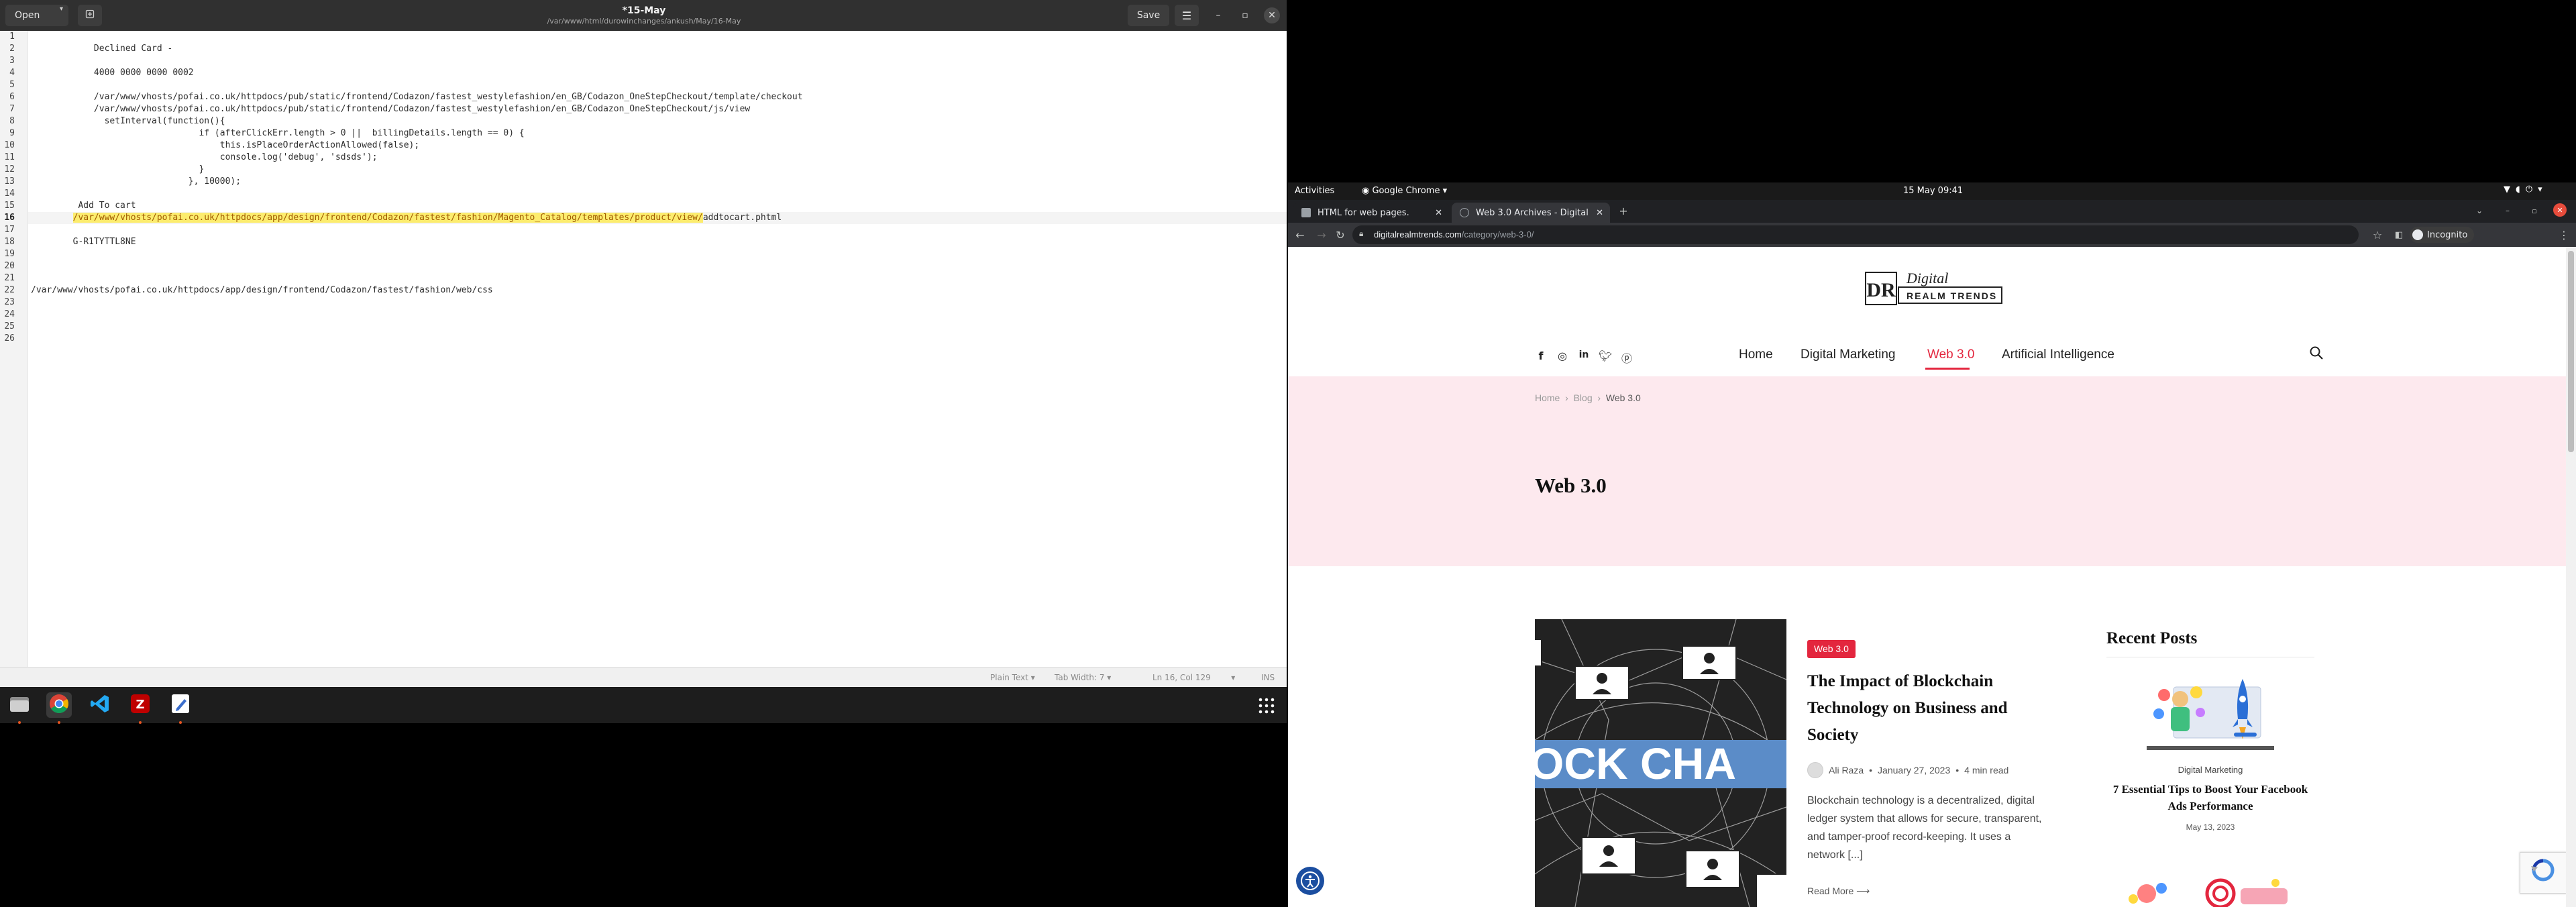 The image size is (2576, 907). I want to click on nav-web-3: Web 3.0, so click(1950, 355).